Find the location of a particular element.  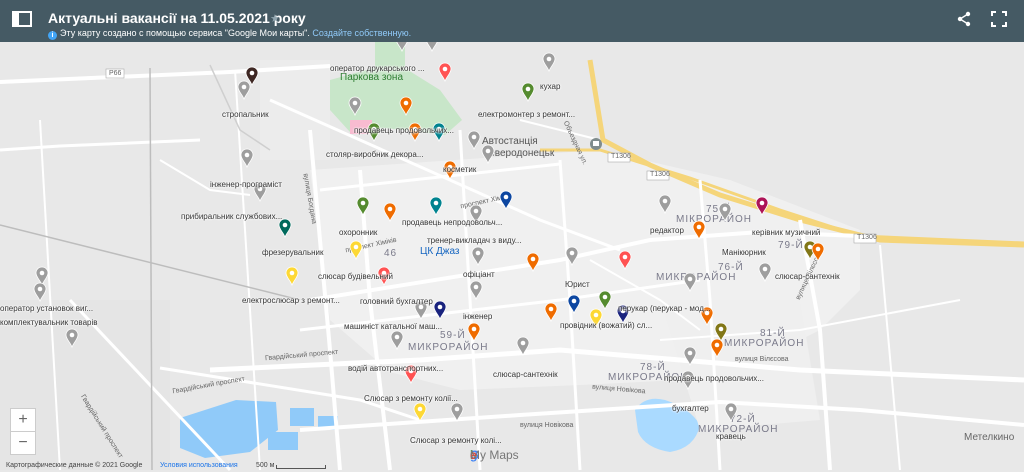

zoom-in-button: + is located at coordinates (23, 420).